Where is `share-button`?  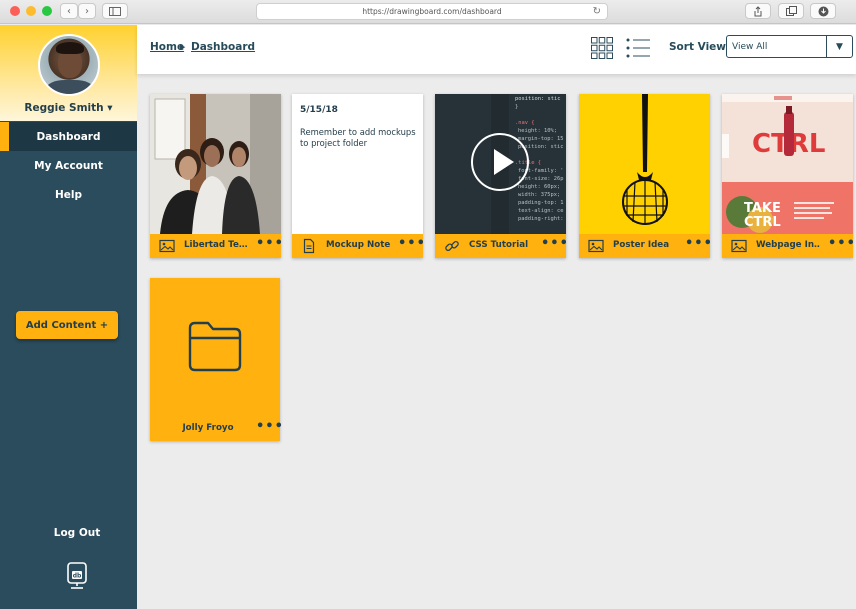 share-button is located at coordinates (758, 11).